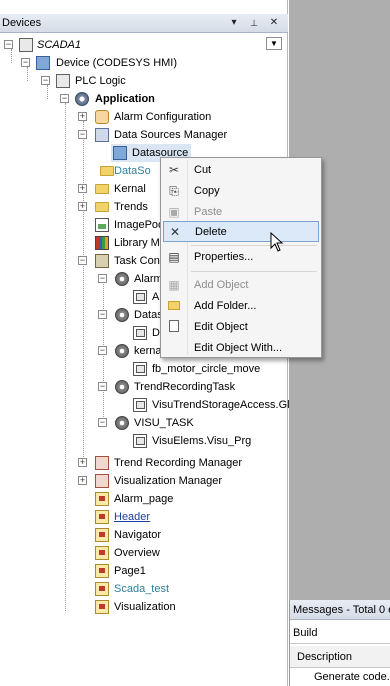  What do you see at coordinates (174, 327) in the screenshot?
I see `edit-object-icon` at bounding box center [174, 327].